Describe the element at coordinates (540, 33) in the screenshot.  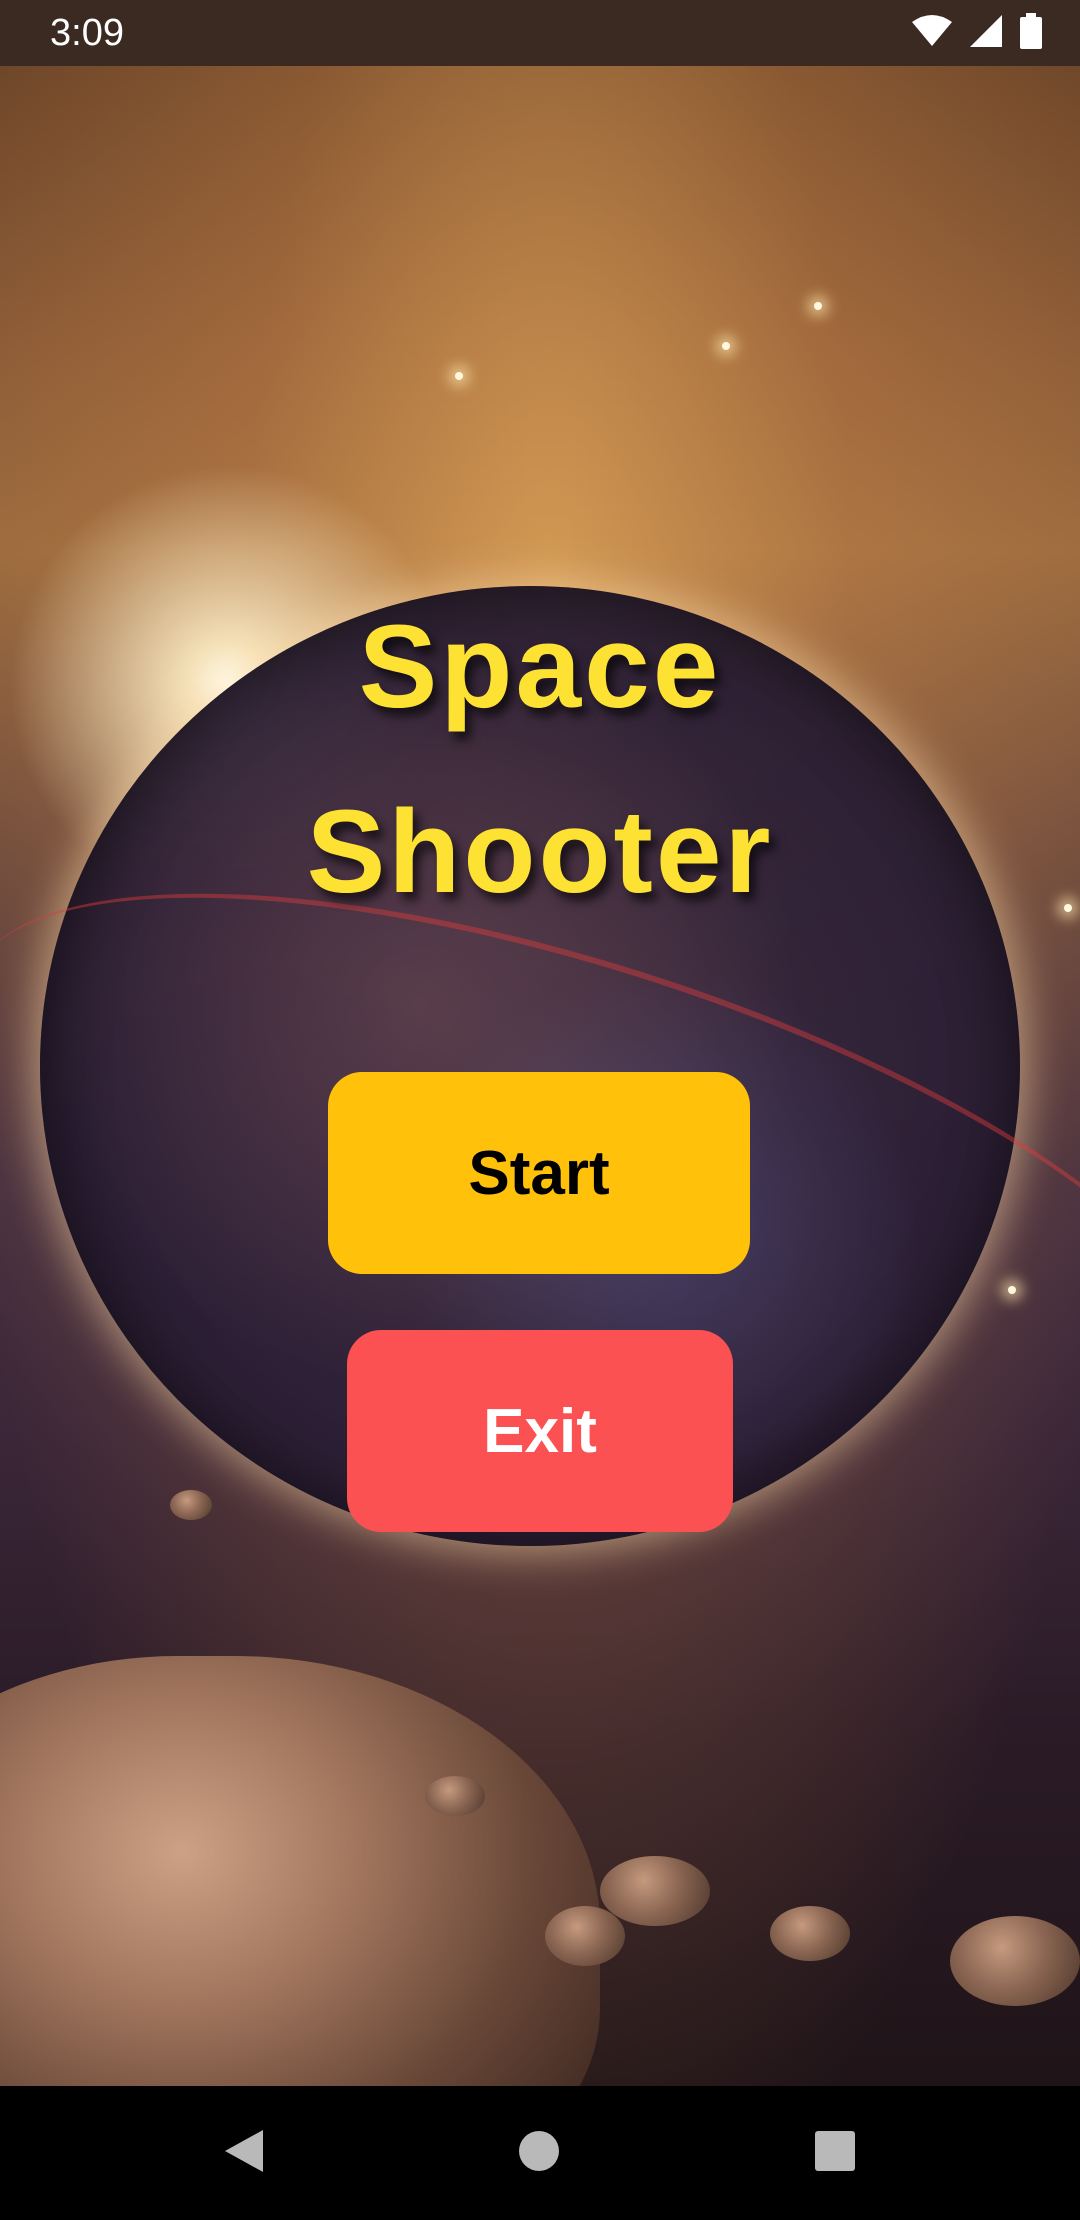
I see `status-bar: 3:09` at that location.